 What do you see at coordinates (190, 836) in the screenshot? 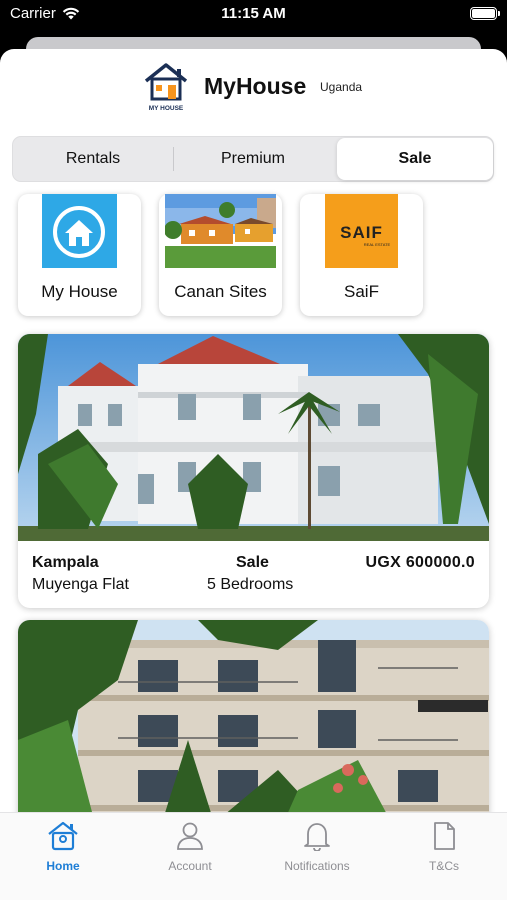
I see `person-icon` at bounding box center [190, 836].